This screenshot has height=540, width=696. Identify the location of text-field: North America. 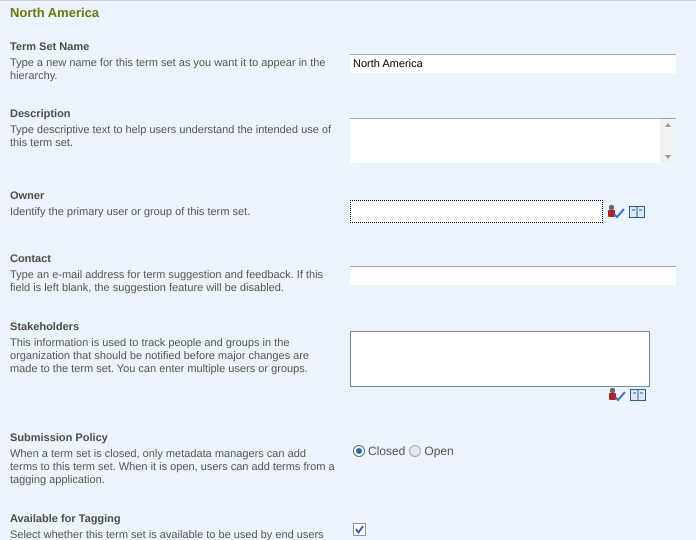
(513, 63).